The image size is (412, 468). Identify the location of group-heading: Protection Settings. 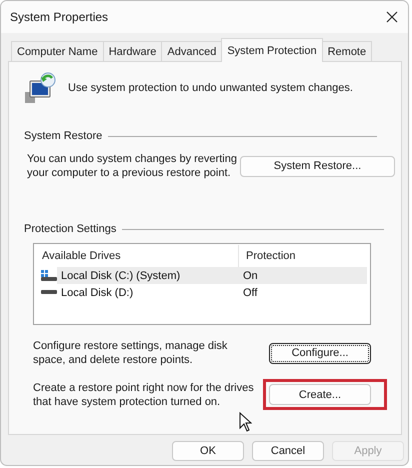
(70, 229).